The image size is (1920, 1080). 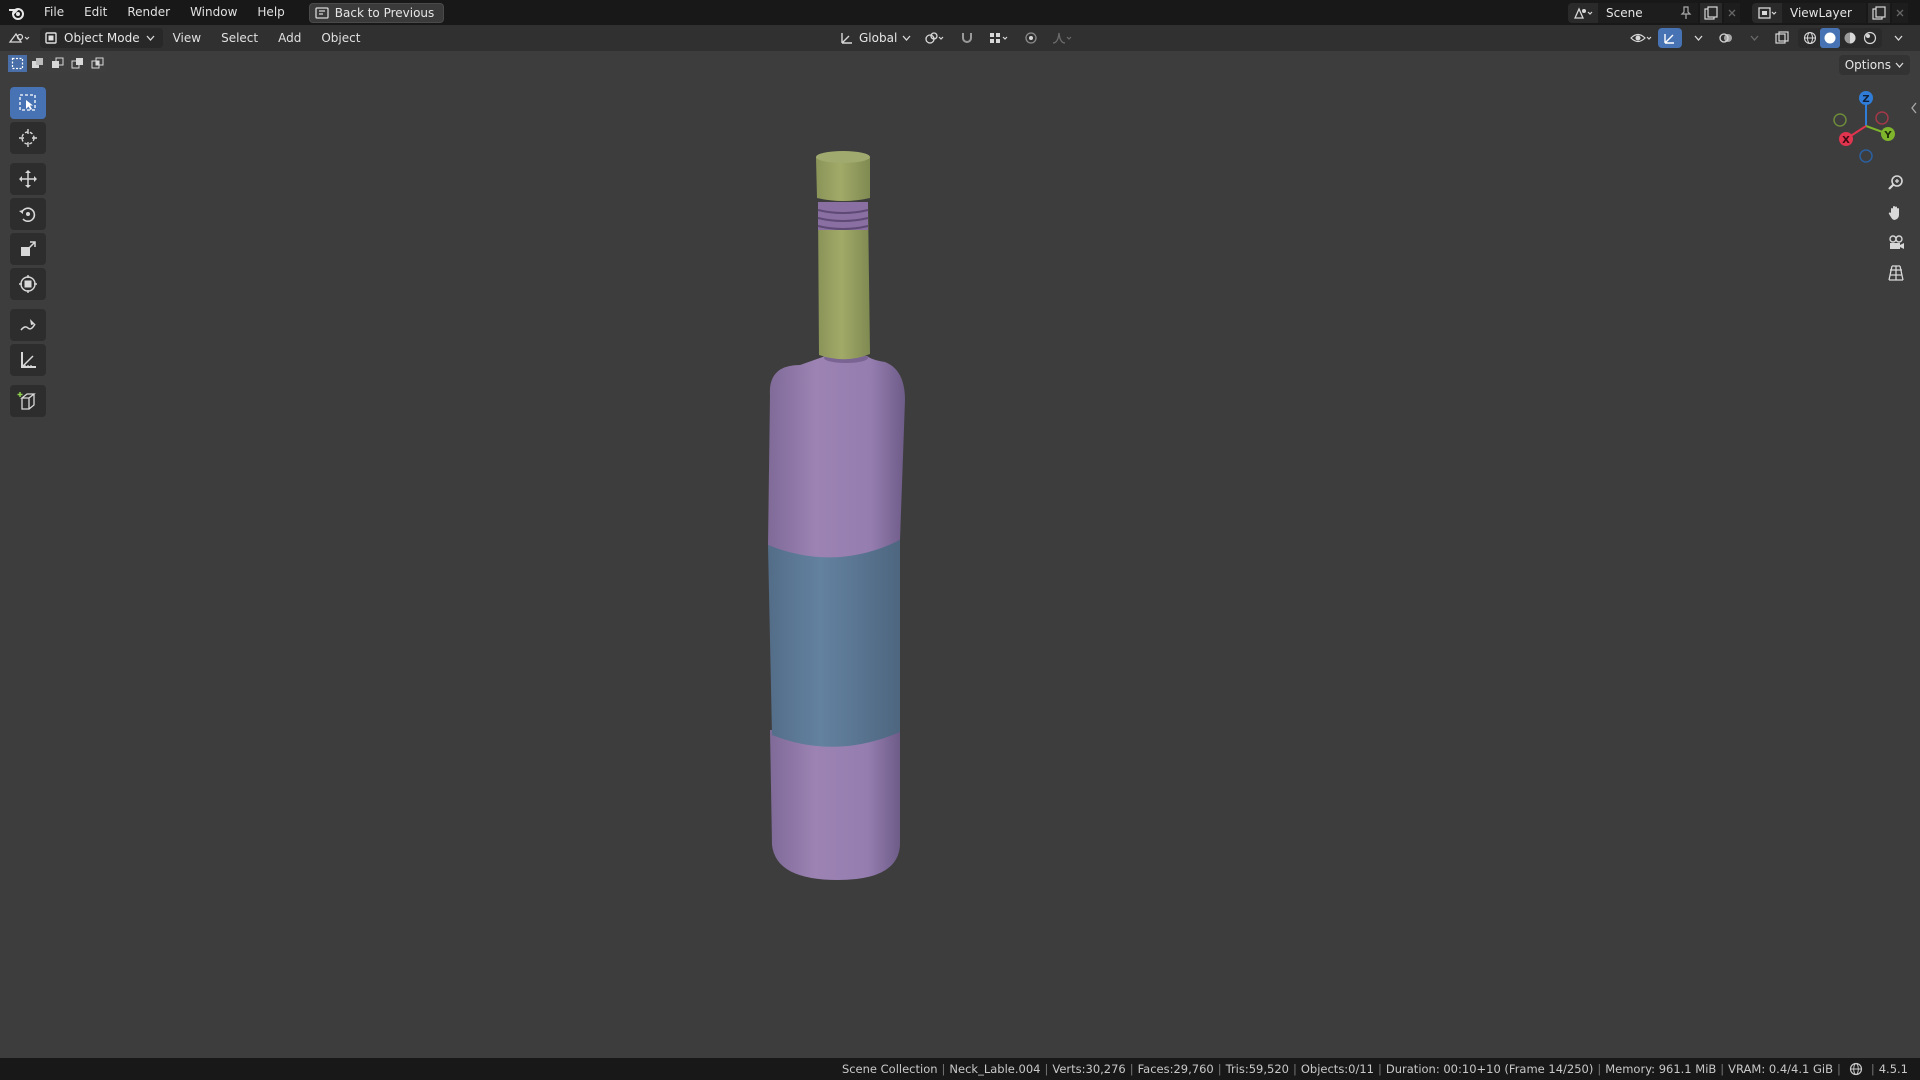 I want to click on select-new-button, so click(x=17, y=63).